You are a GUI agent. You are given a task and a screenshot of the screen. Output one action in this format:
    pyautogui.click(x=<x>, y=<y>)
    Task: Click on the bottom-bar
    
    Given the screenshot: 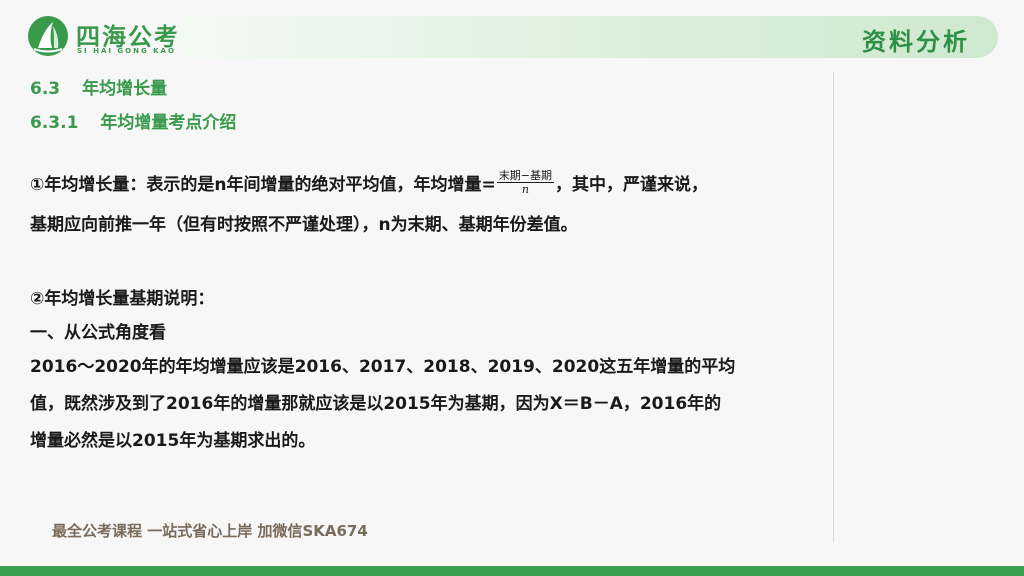 What is the action you would take?
    pyautogui.click(x=512, y=571)
    